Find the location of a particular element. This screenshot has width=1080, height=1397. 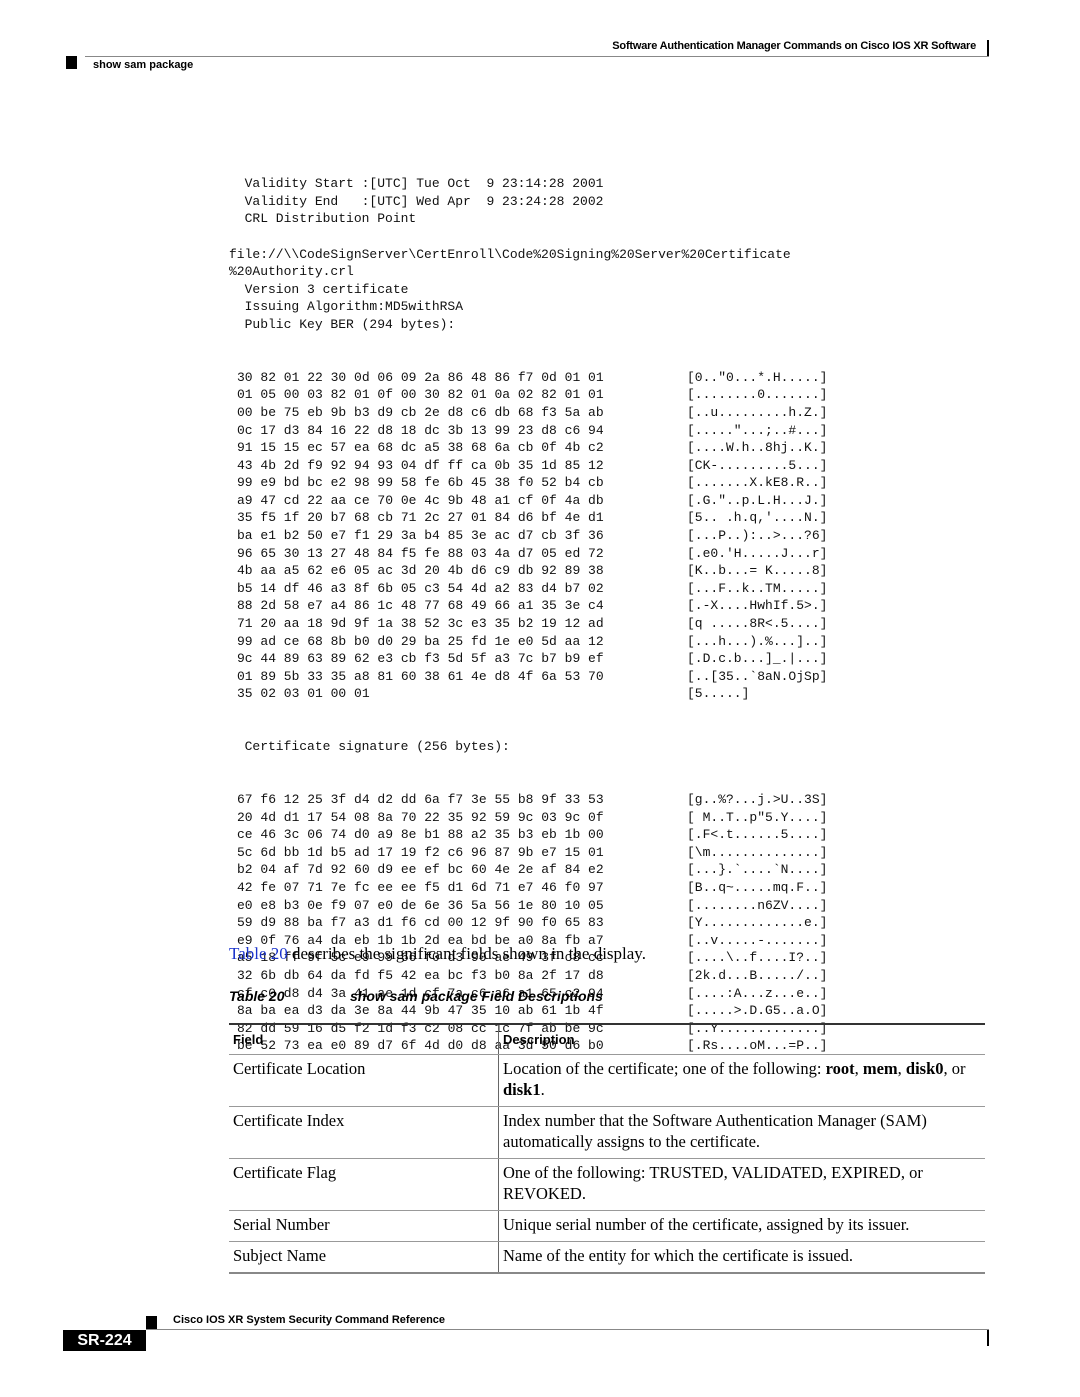

cli-line: Public Key BER (294 bytes): is located at coordinates (342, 324).